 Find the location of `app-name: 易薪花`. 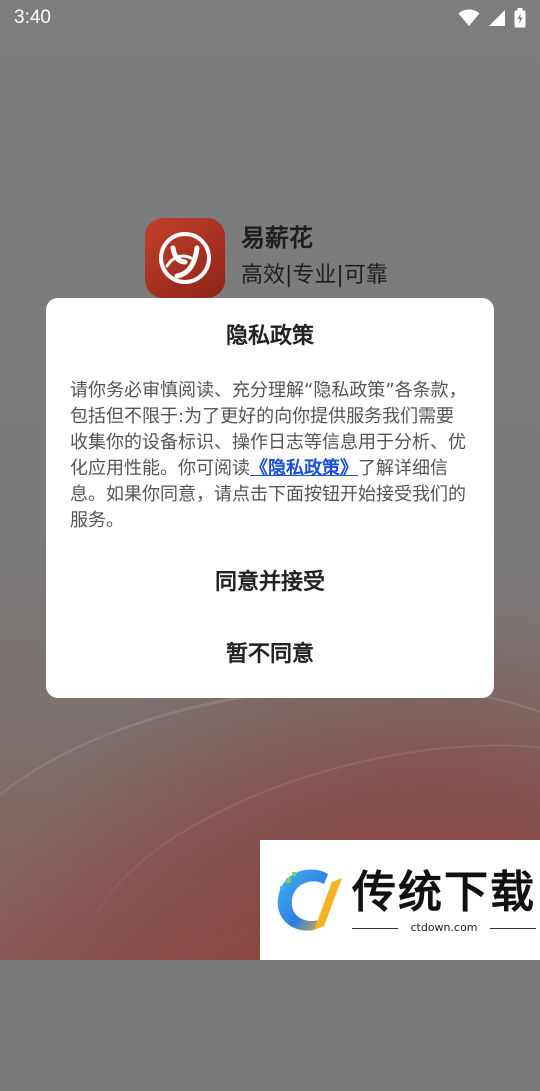

app-name: 易薪花 is located at coordinates (277, 238).